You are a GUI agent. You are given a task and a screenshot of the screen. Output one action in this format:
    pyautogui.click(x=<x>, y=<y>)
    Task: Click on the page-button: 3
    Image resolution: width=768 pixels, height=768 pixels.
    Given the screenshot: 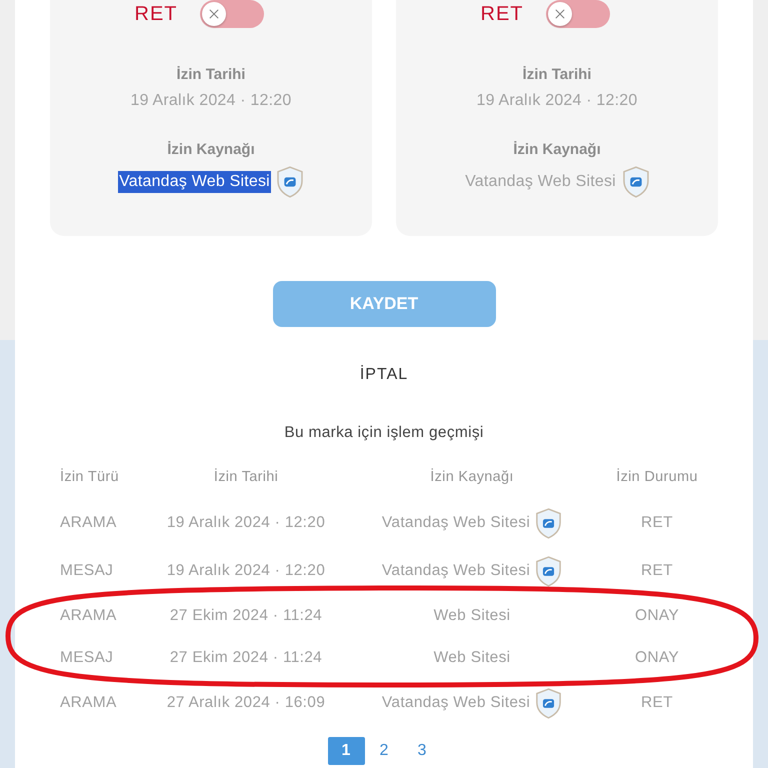 What is the action you would take?
    pyautogui.click(x=422, y=751)
    